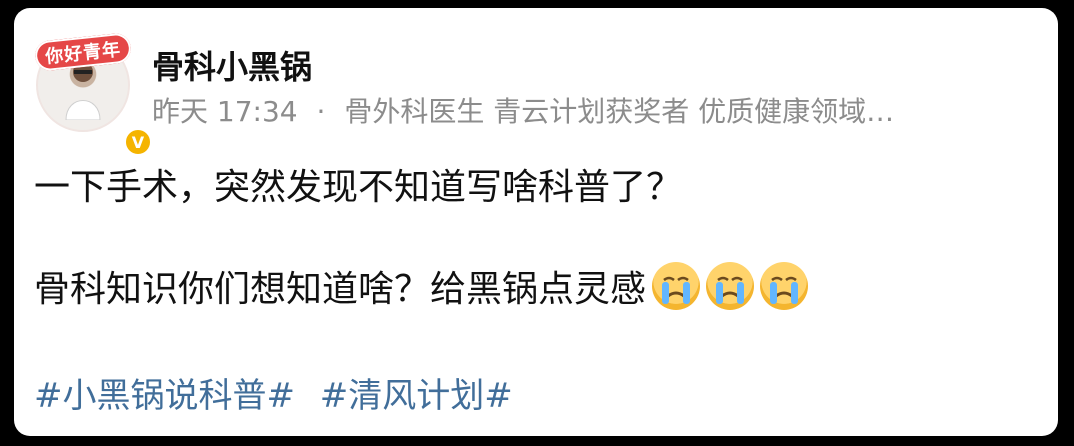 This screenshot has height=446, width=1074. What do you see at coordinates (164, 396) in the screenshot?
I see `hashtag-link: #小黑锅说科普#` at bounding box center [164, 396].